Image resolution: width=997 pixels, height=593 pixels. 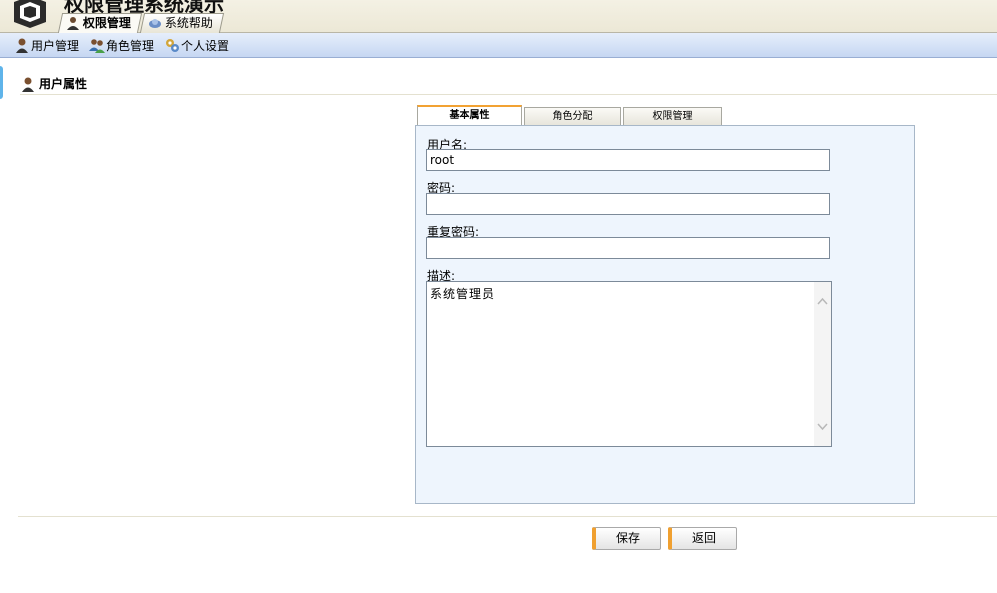 I want to click on back-button: 返回, so click(x=702, y=538).